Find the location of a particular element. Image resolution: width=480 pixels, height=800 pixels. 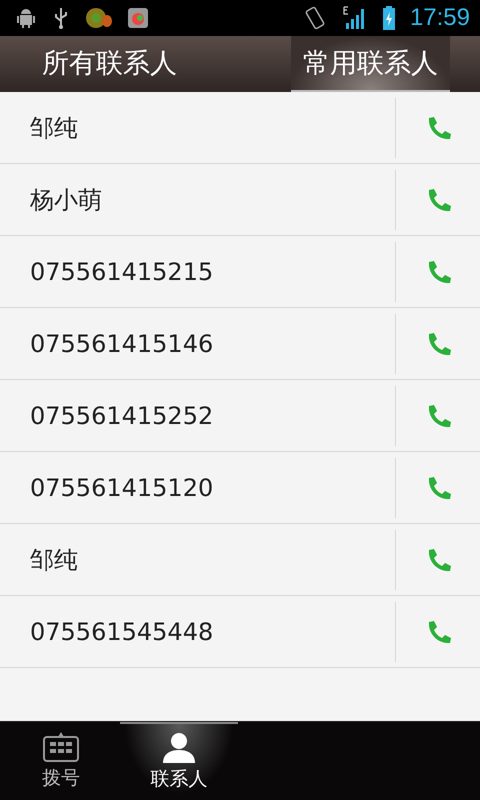

tab: 所有联系人 is located at coordinates (109, 64).